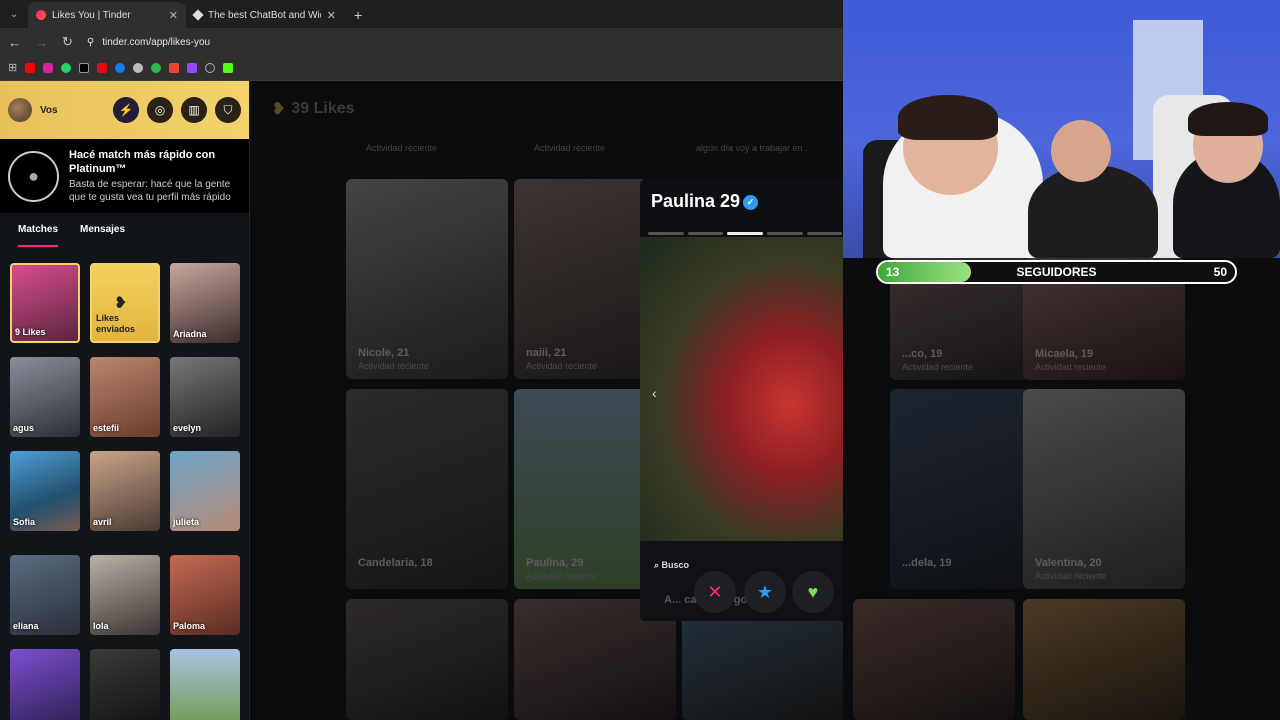  What do you see at coordinates (813, 592) in the screenshot?
I see `like-button: ♥` at bounding box center [813, 592].